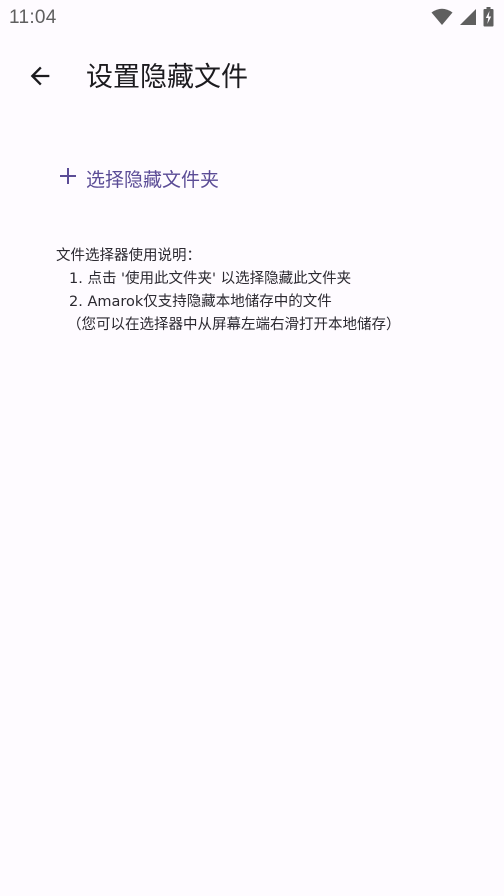 This screenshot has height=896, width=504. I want to click on instructions-note: （您可以在选择器中从屏幕左端右滑打开本地储存）, so click(234, 325).